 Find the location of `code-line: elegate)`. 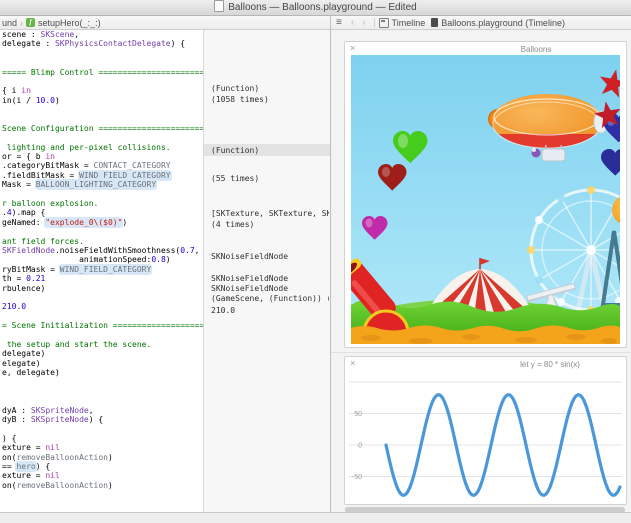

code-line: elegate) is located at coordinates (21, 363).